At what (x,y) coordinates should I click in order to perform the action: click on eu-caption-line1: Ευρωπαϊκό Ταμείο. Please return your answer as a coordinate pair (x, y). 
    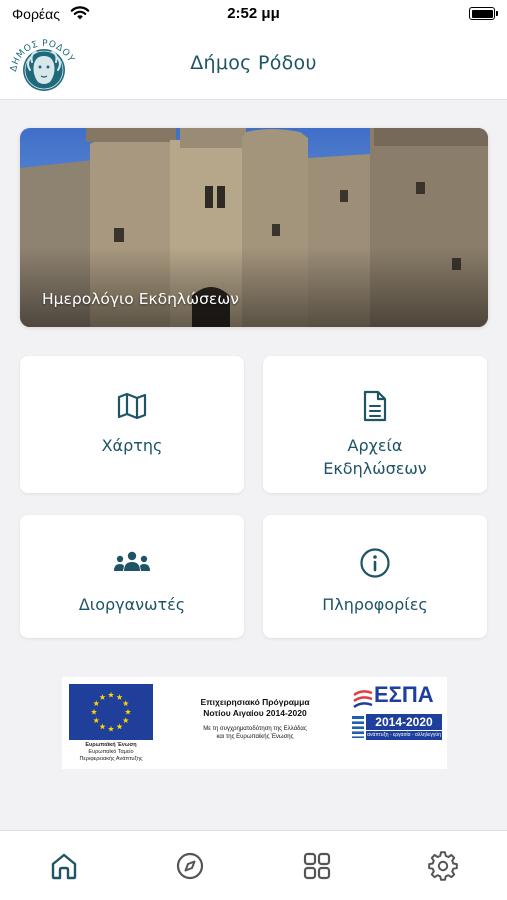
    Looking at the image, I should click on (111, 752).